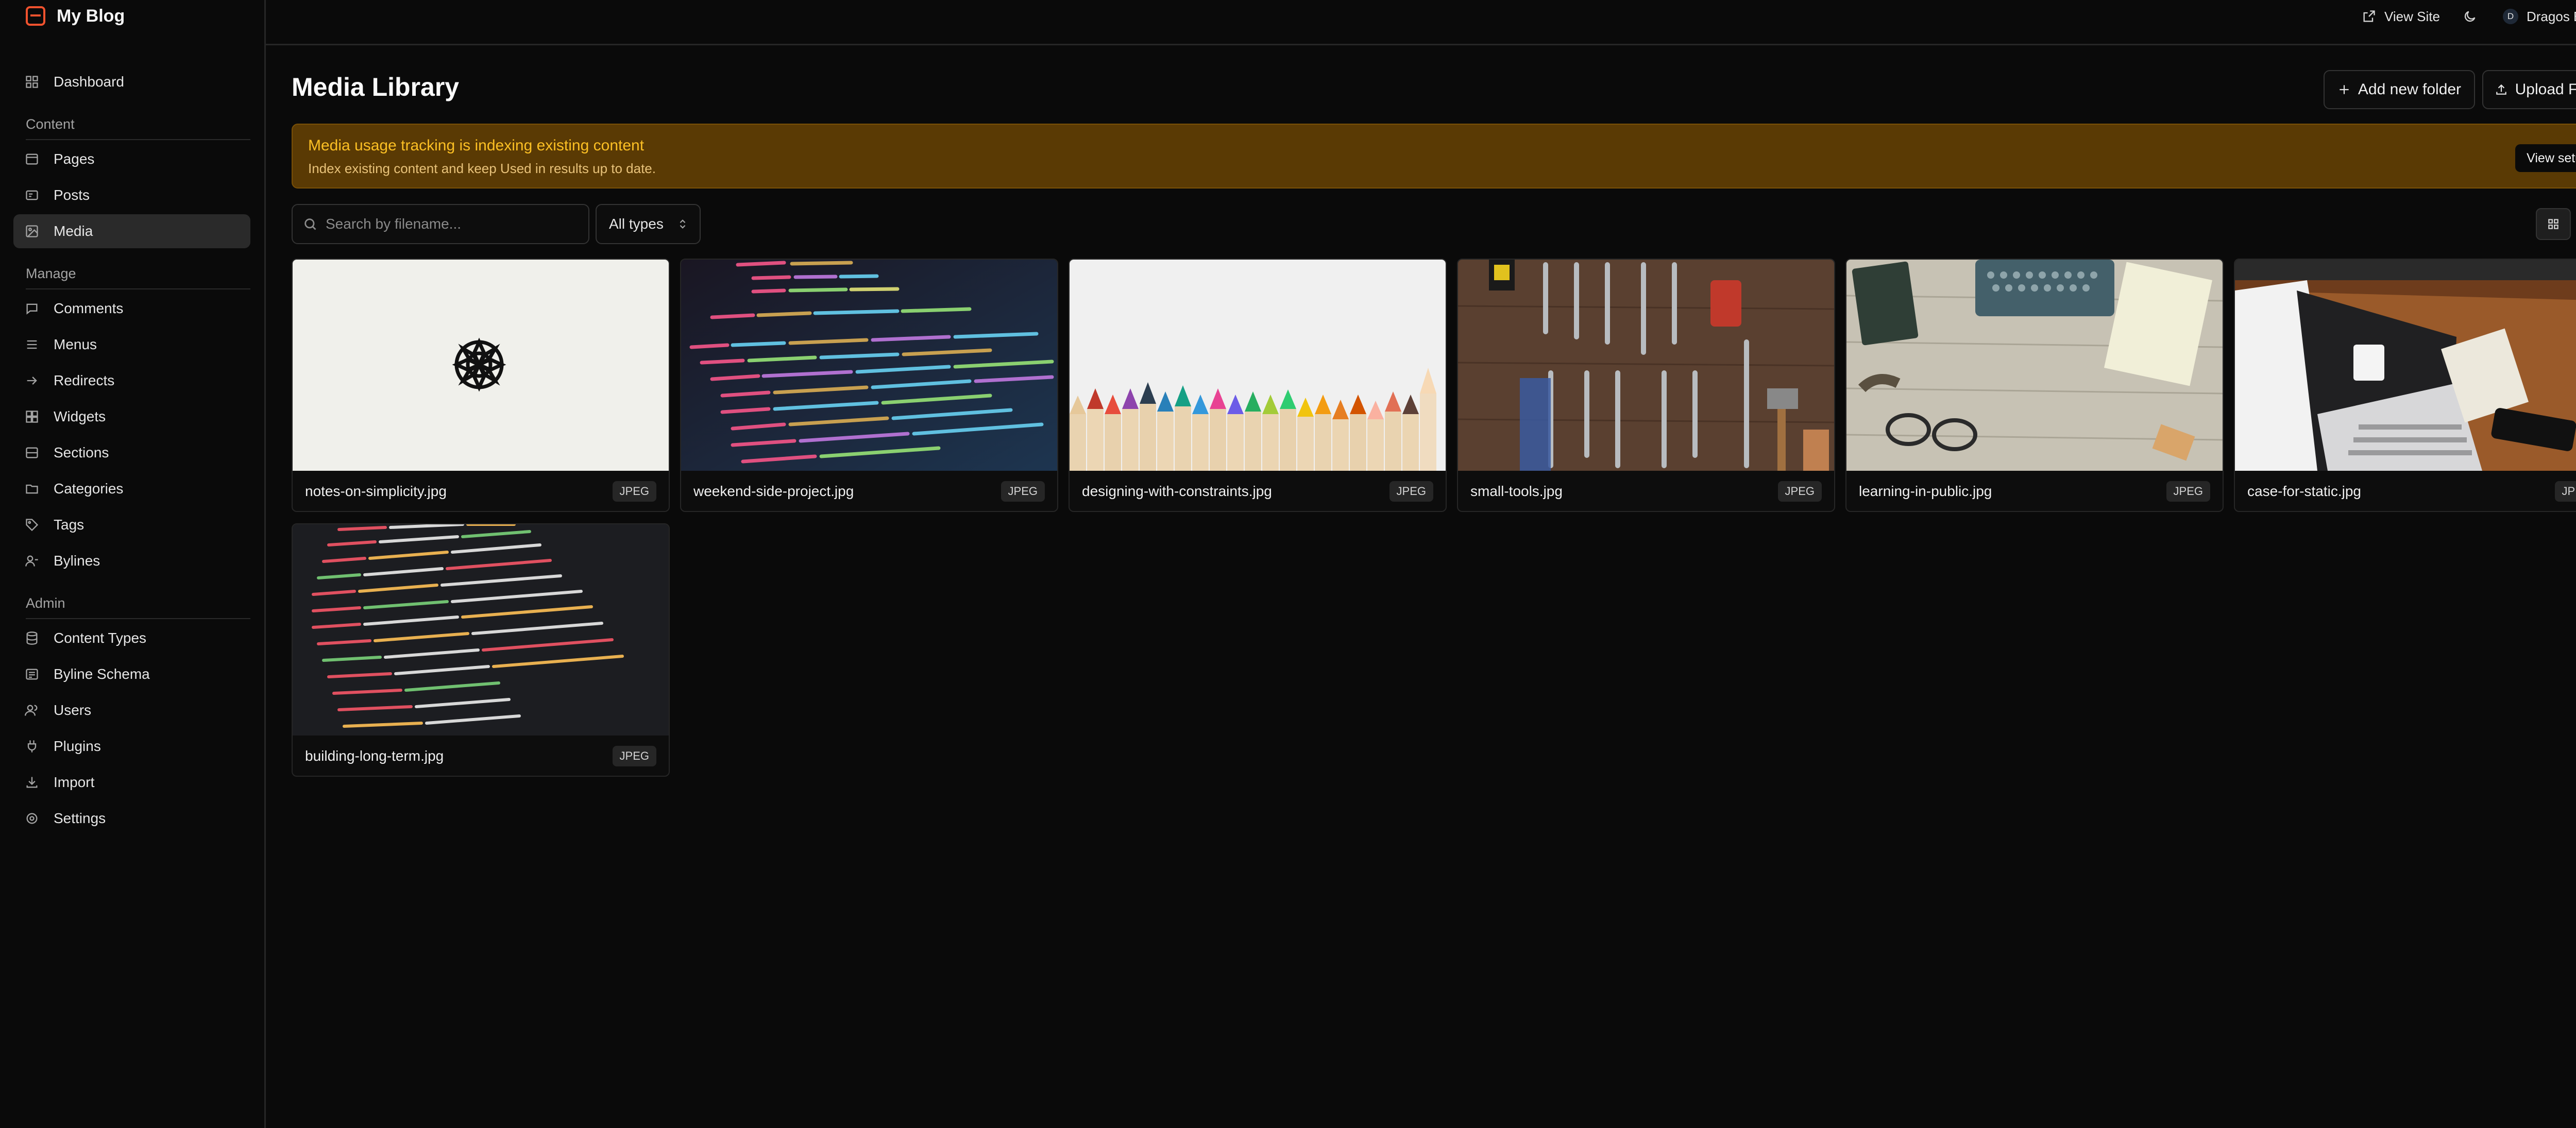 The width and height of the screenshot is (2576, 1128). I want to click on view-toggle, so click(2555, 224).